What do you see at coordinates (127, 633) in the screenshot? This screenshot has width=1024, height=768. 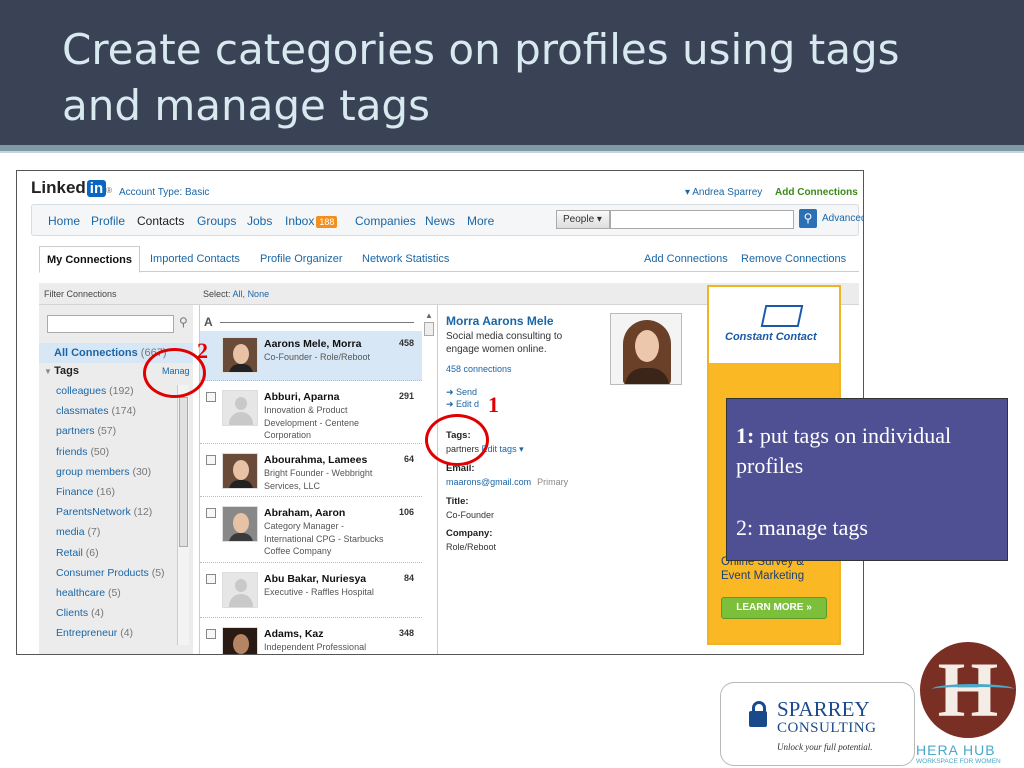 I see `tag-count: (4)` at bounding box center [127, 633].